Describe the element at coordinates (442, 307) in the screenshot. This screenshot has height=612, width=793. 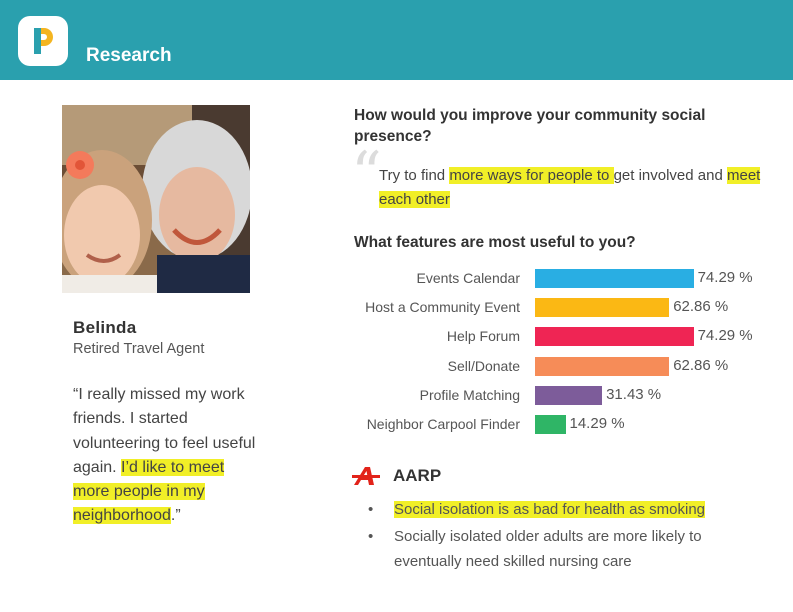
I see `chart-category-label: Host a Community Event` at that location.